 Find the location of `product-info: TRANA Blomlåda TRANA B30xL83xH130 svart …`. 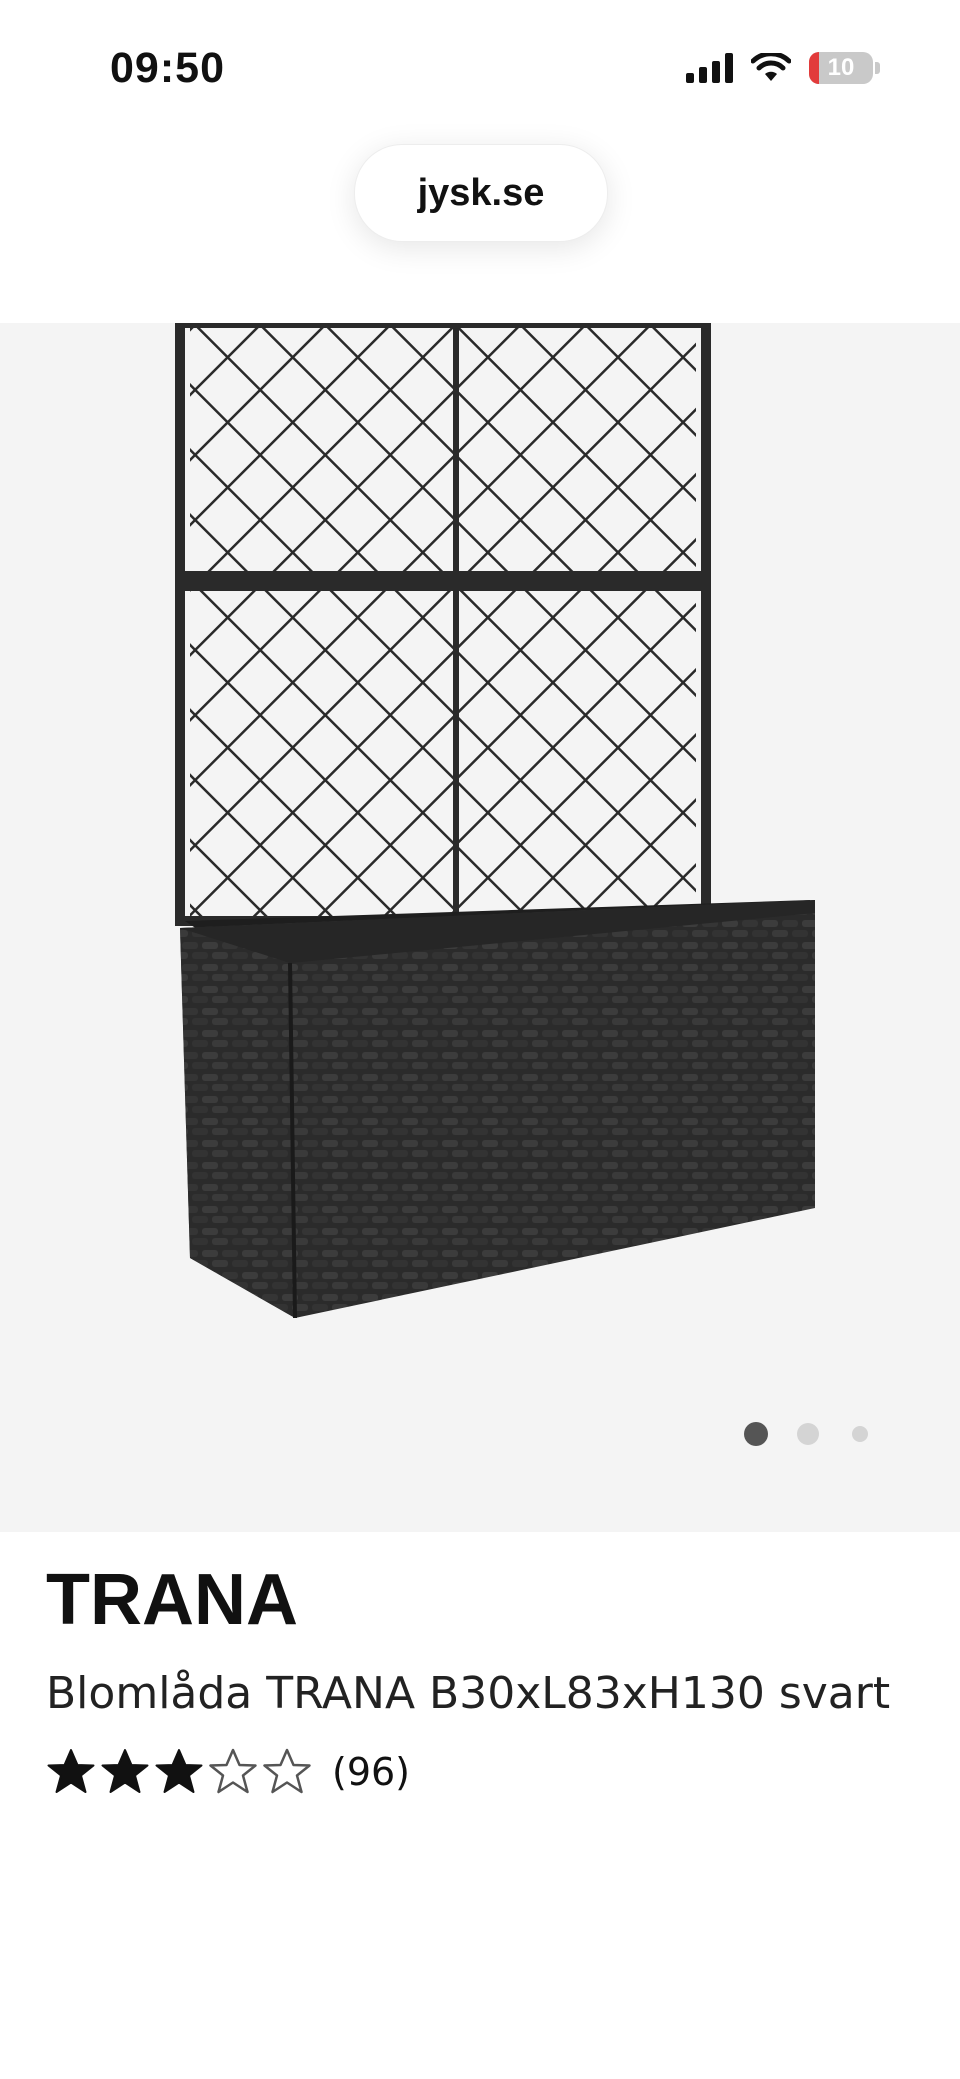

product-info: TRANA Blomlåda TRANA B30xL83xH130 svart … is located at coordinates (486, 1681).